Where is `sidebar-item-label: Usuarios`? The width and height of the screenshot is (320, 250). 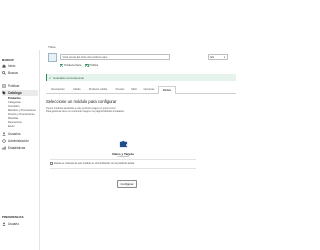
sidebar-item-label: Usuarios is located at coordinates (14, 134).